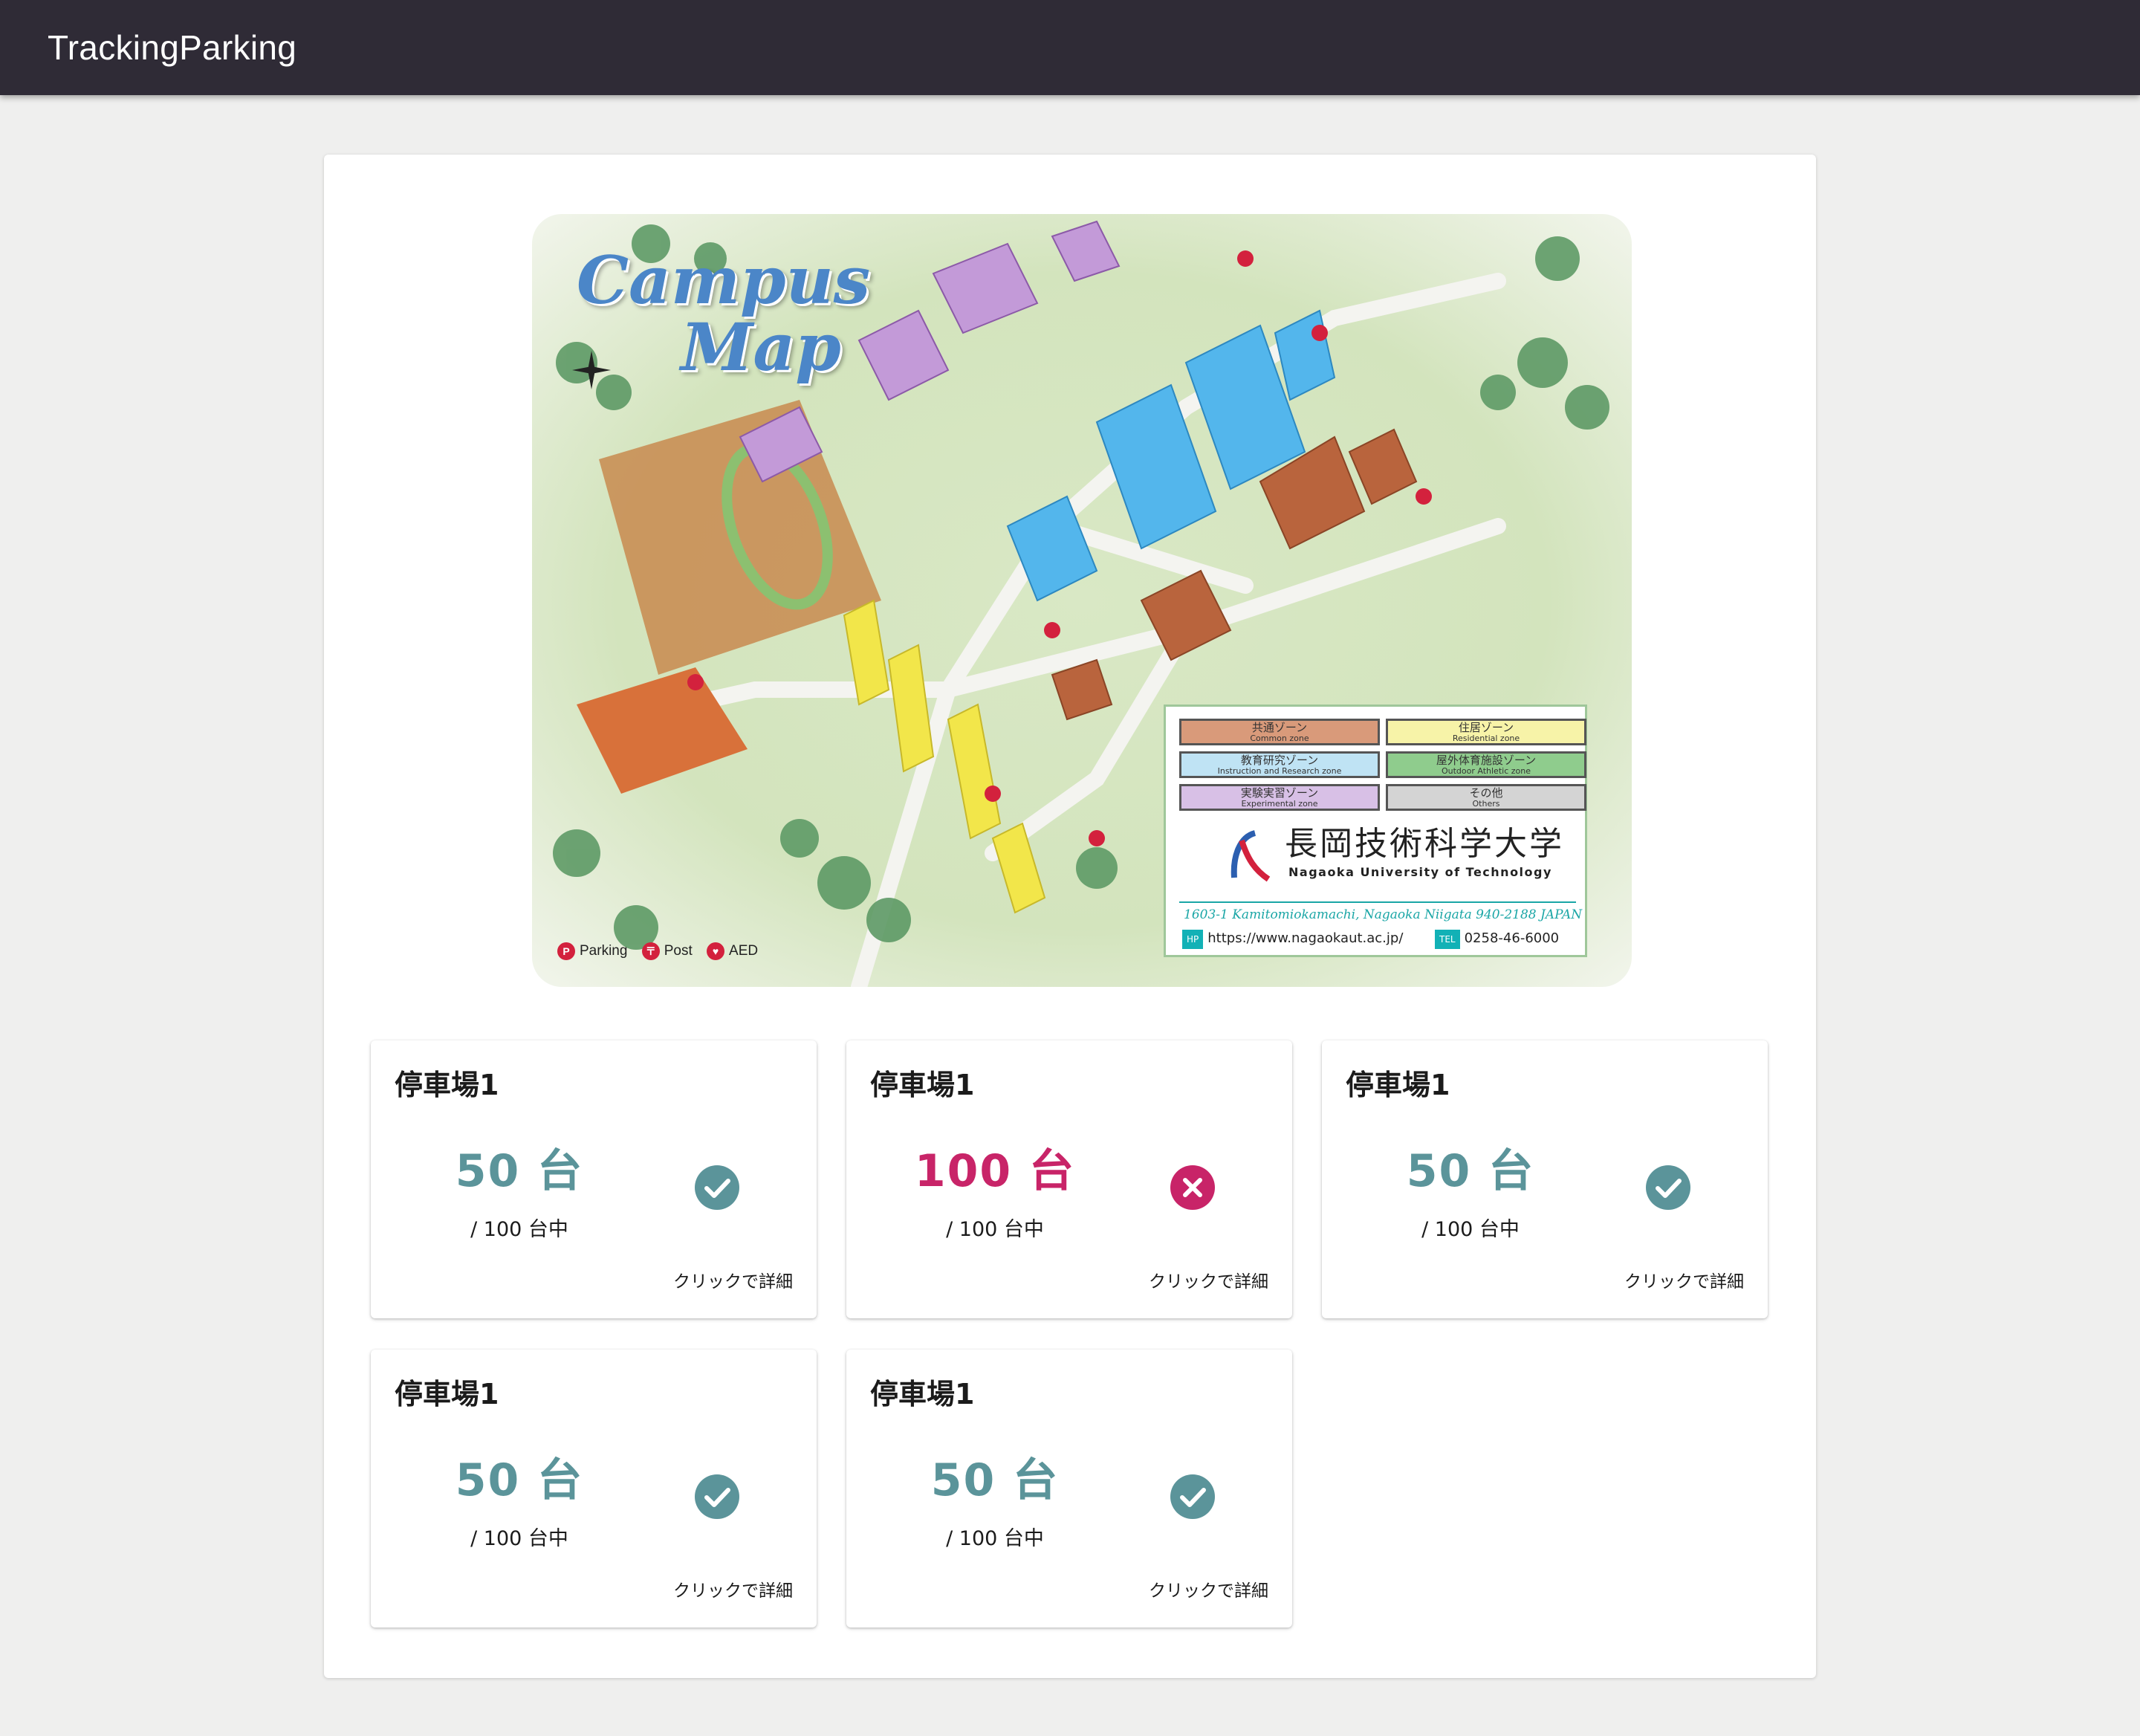 This screenshot has width=2140, height=1736. Describe the element at coordinates (1486, 771) in the screenshot. I see `zone-athletic-en: Outdoor Athletic zone` at that location.